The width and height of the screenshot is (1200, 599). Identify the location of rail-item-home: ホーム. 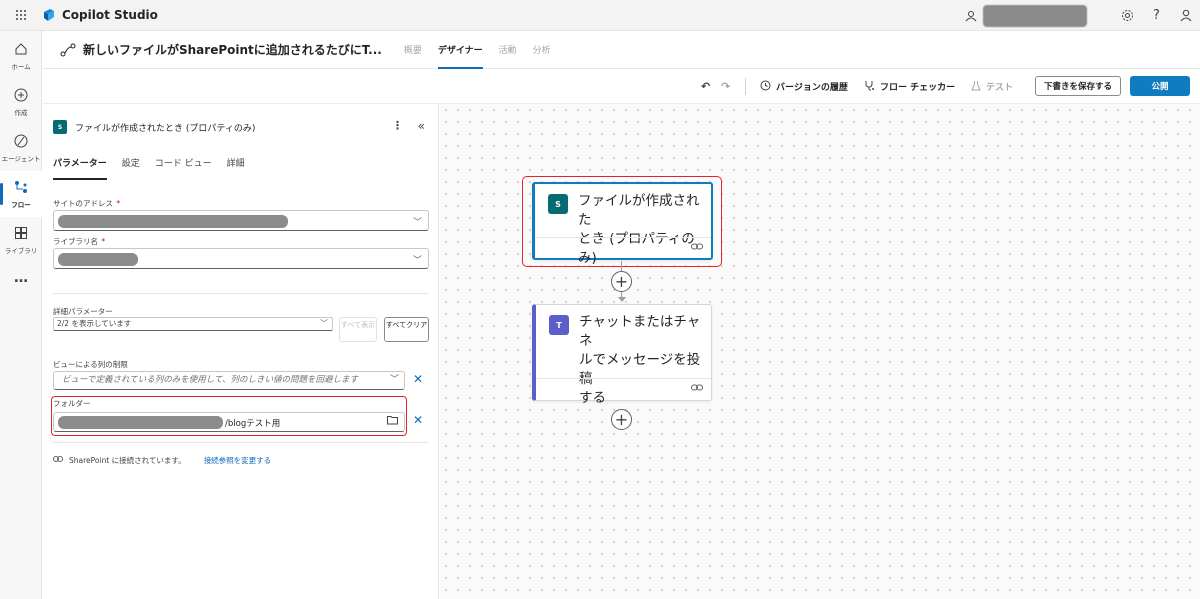
(21, 56).